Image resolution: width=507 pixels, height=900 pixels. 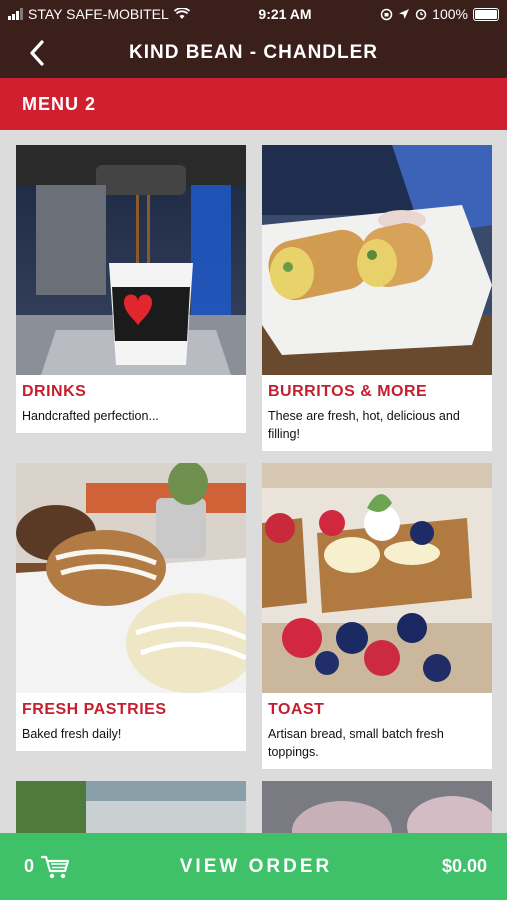 I want to click on status-right: 100%, so click(x=439, y=14).